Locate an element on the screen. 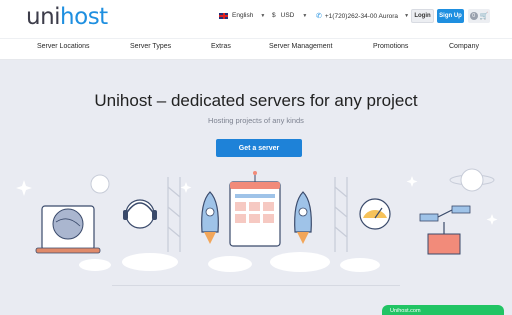  phone-icon: ✆ is located at coordinates (319, 16).